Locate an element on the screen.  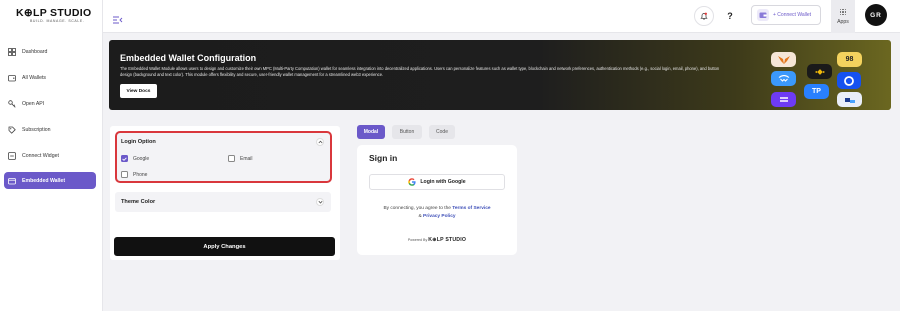
avatar: GR is located at coordinates (876, 15).